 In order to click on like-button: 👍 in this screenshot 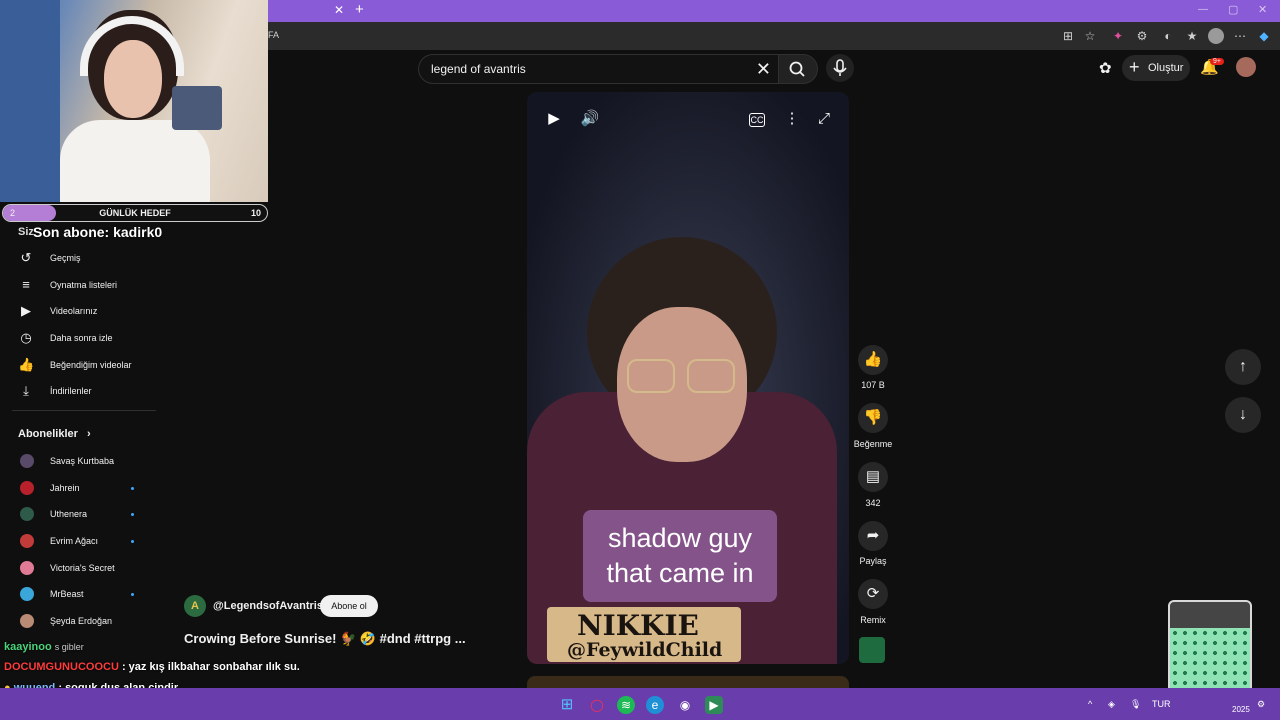, I will do `click(873, 360)`.